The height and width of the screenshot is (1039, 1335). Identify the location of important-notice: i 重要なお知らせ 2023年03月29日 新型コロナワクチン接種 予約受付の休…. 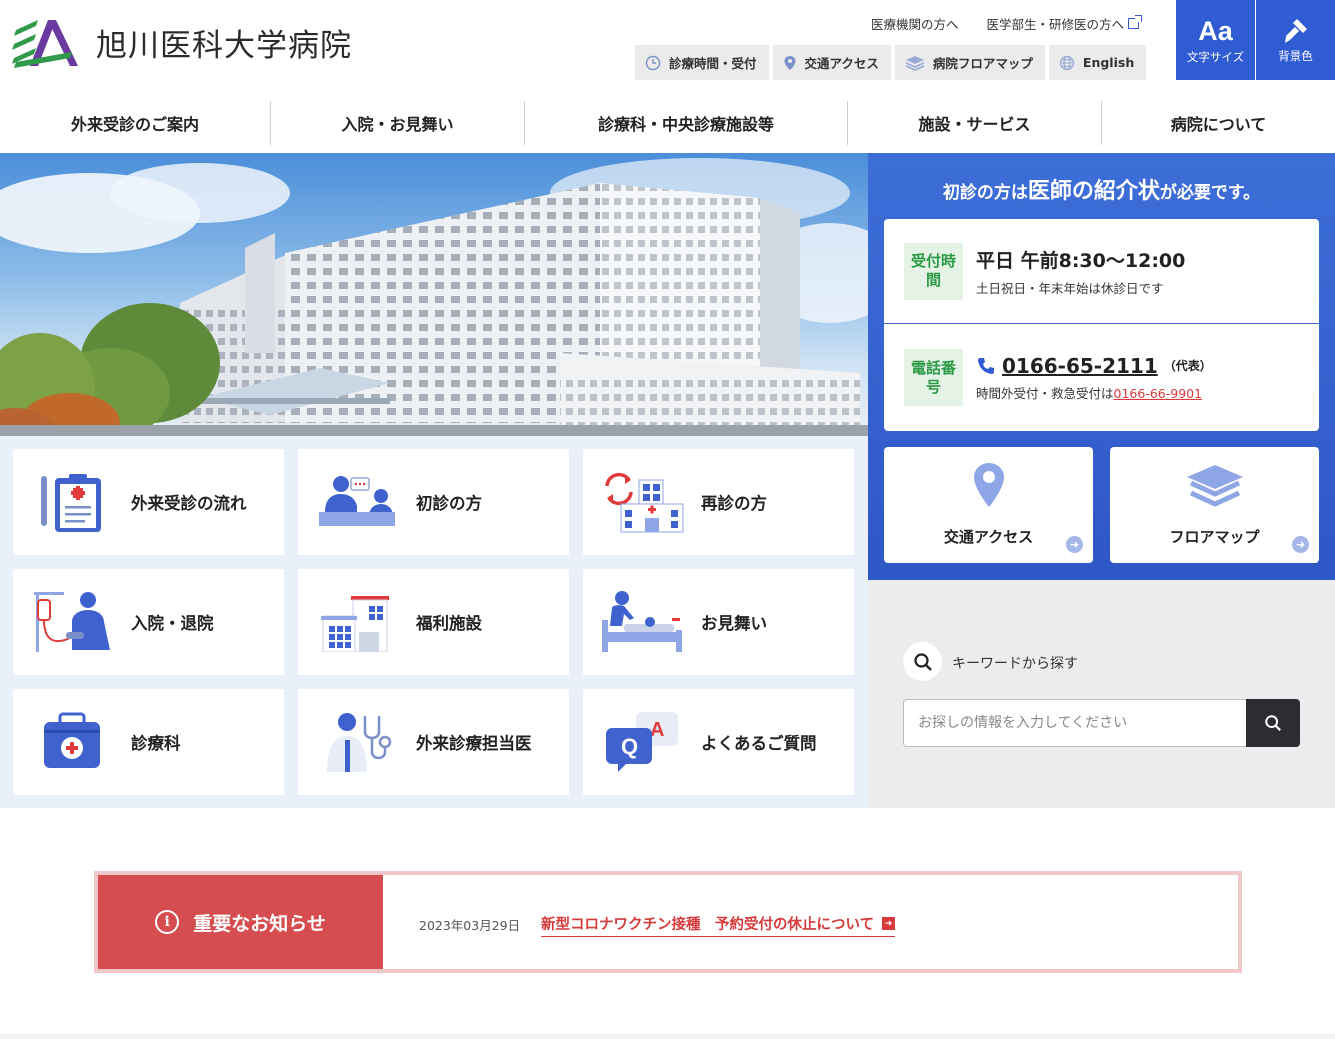
(668, 922).